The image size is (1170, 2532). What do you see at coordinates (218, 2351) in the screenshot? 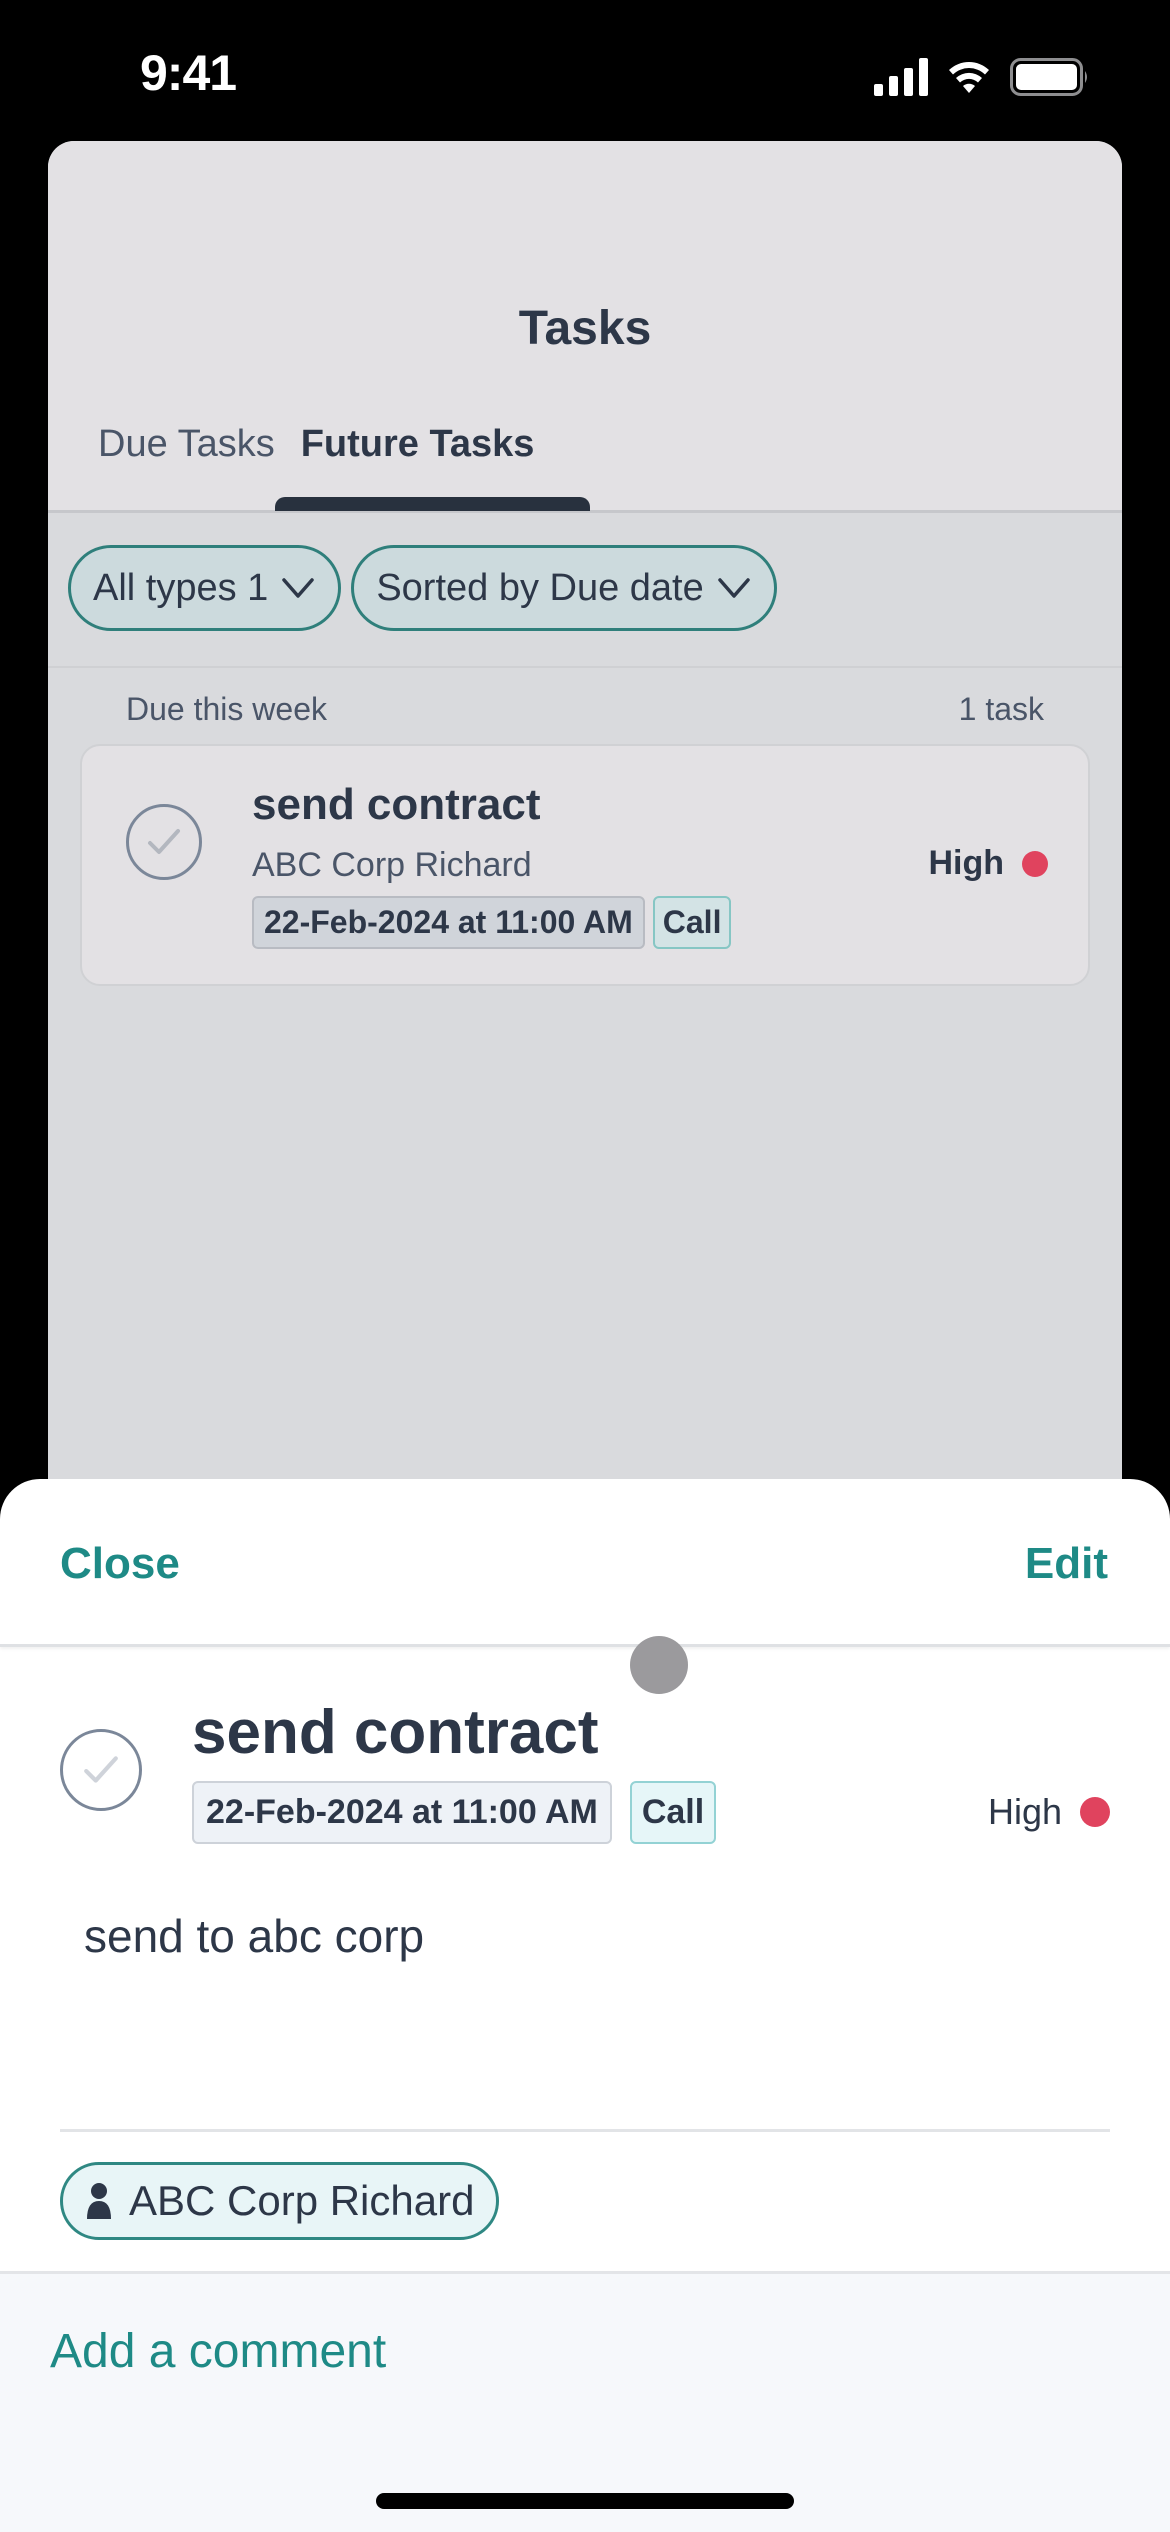
I see `add-comment-button: Add a comment` at bounding box center [218, 2351].